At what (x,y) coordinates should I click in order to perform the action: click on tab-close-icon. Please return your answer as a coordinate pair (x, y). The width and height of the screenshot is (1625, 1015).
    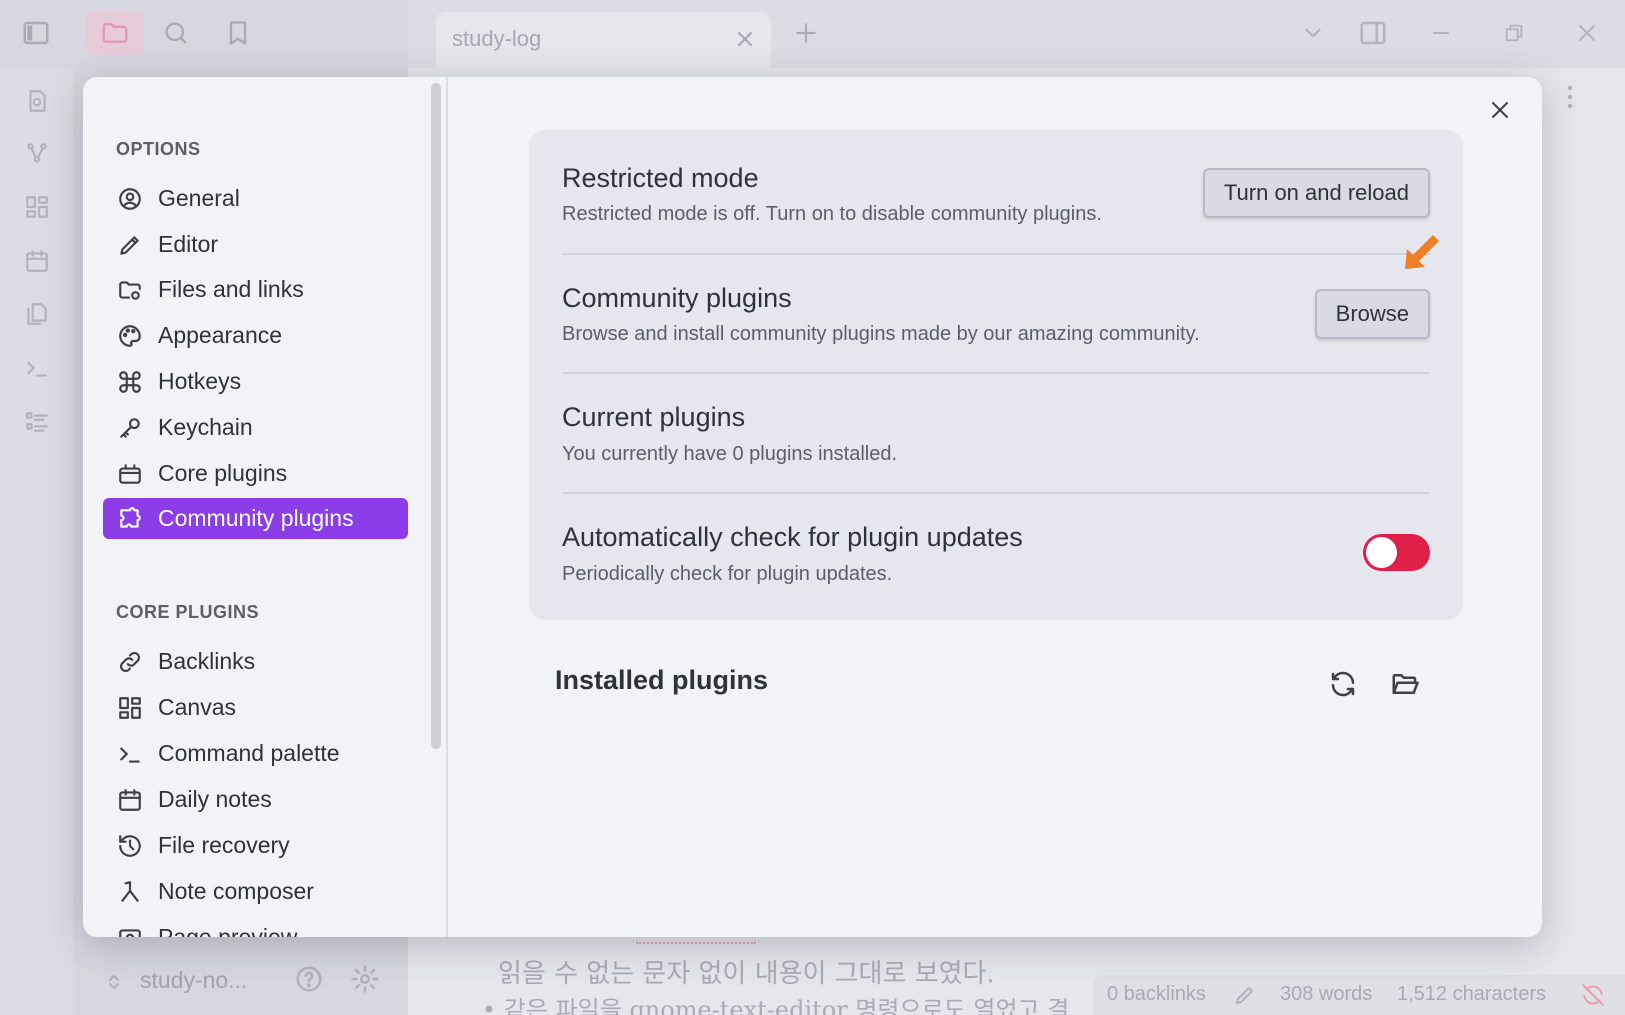
    Looking at the image, I should click on (745, 39).